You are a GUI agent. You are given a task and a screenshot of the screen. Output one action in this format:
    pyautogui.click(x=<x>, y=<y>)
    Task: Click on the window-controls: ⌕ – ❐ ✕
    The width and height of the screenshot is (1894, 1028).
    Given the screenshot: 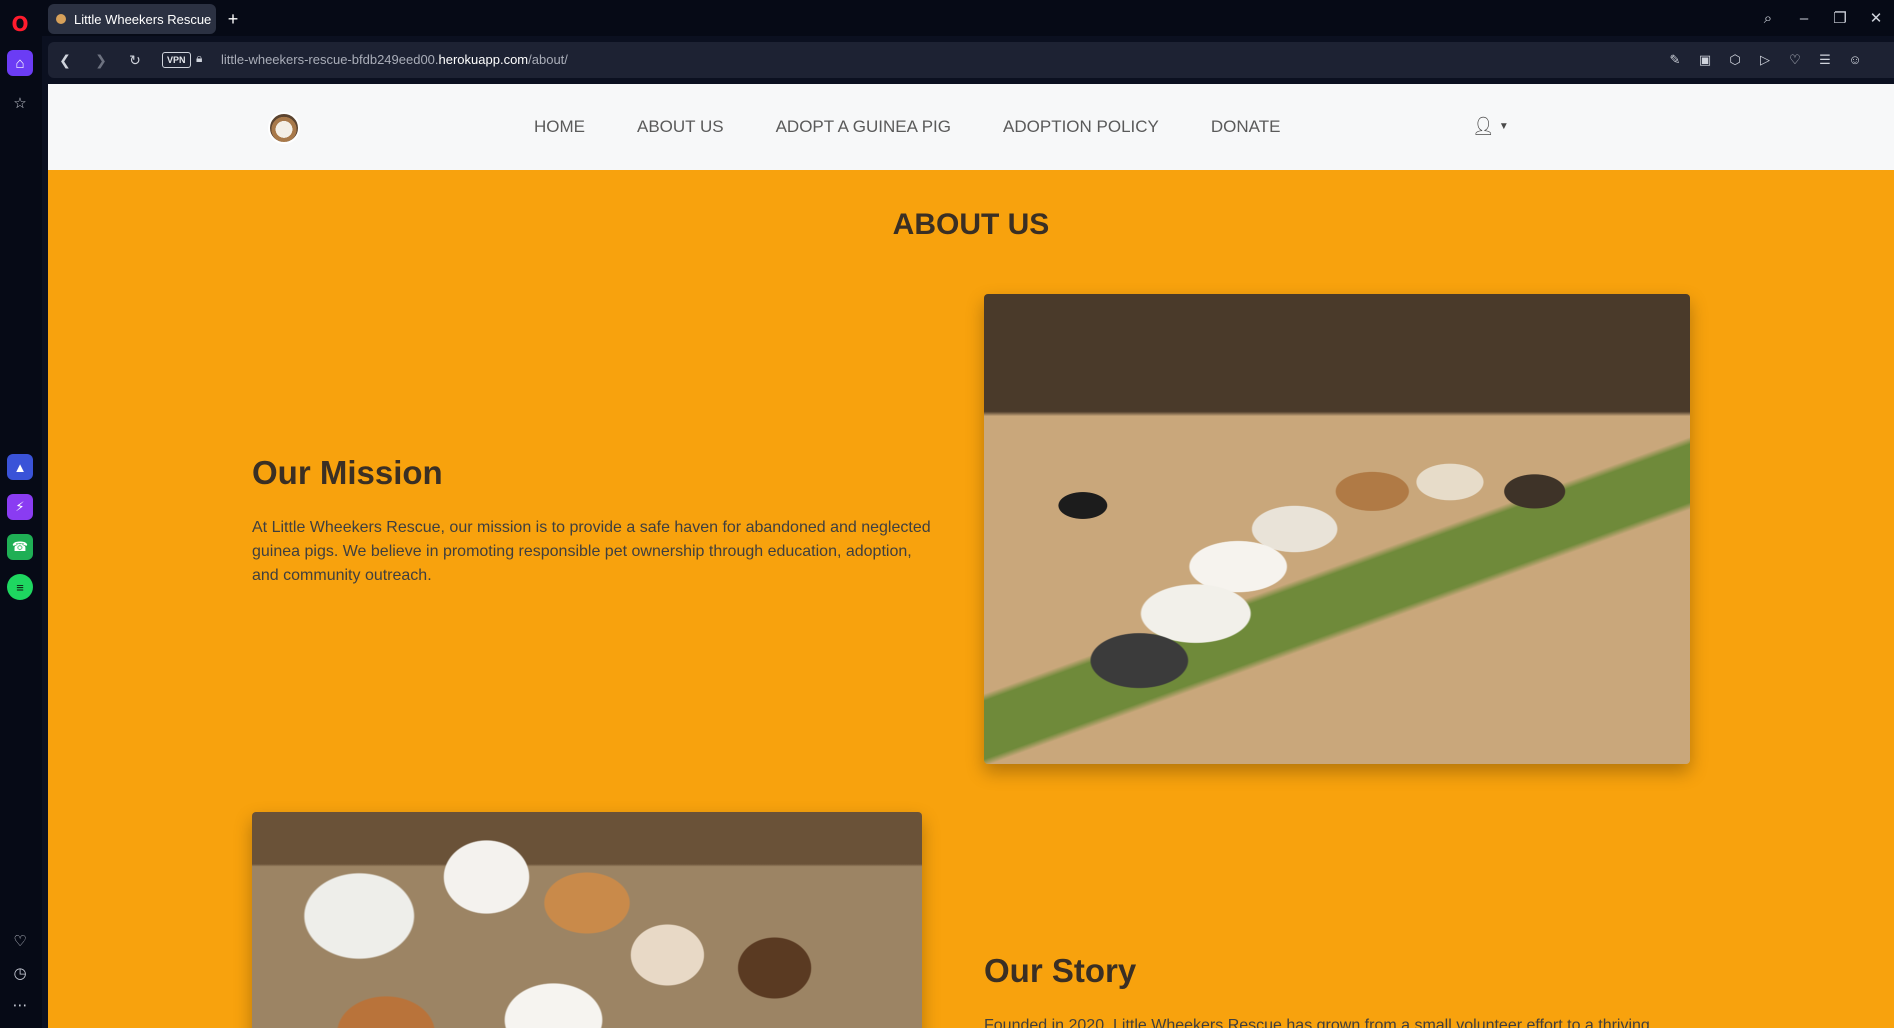 What is the action you would take?
    pyautogui.click(x=1822, y=18)
    